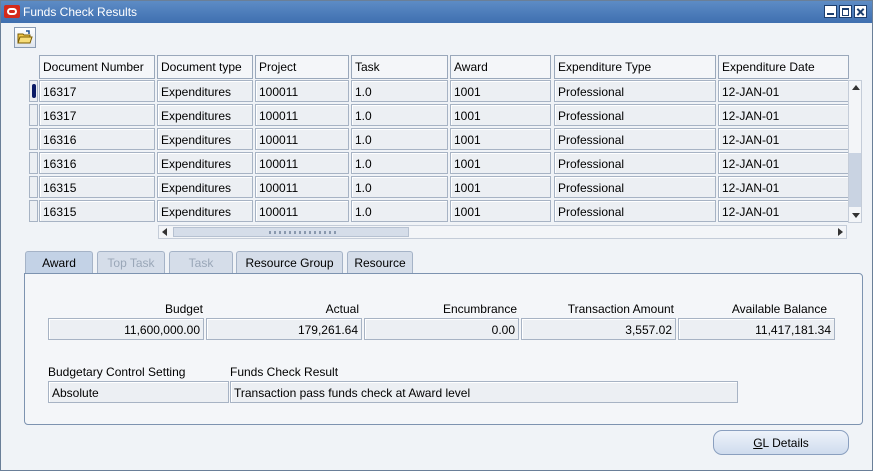  I want to click on horizontal-scroll-thumb, so click(291, 232).